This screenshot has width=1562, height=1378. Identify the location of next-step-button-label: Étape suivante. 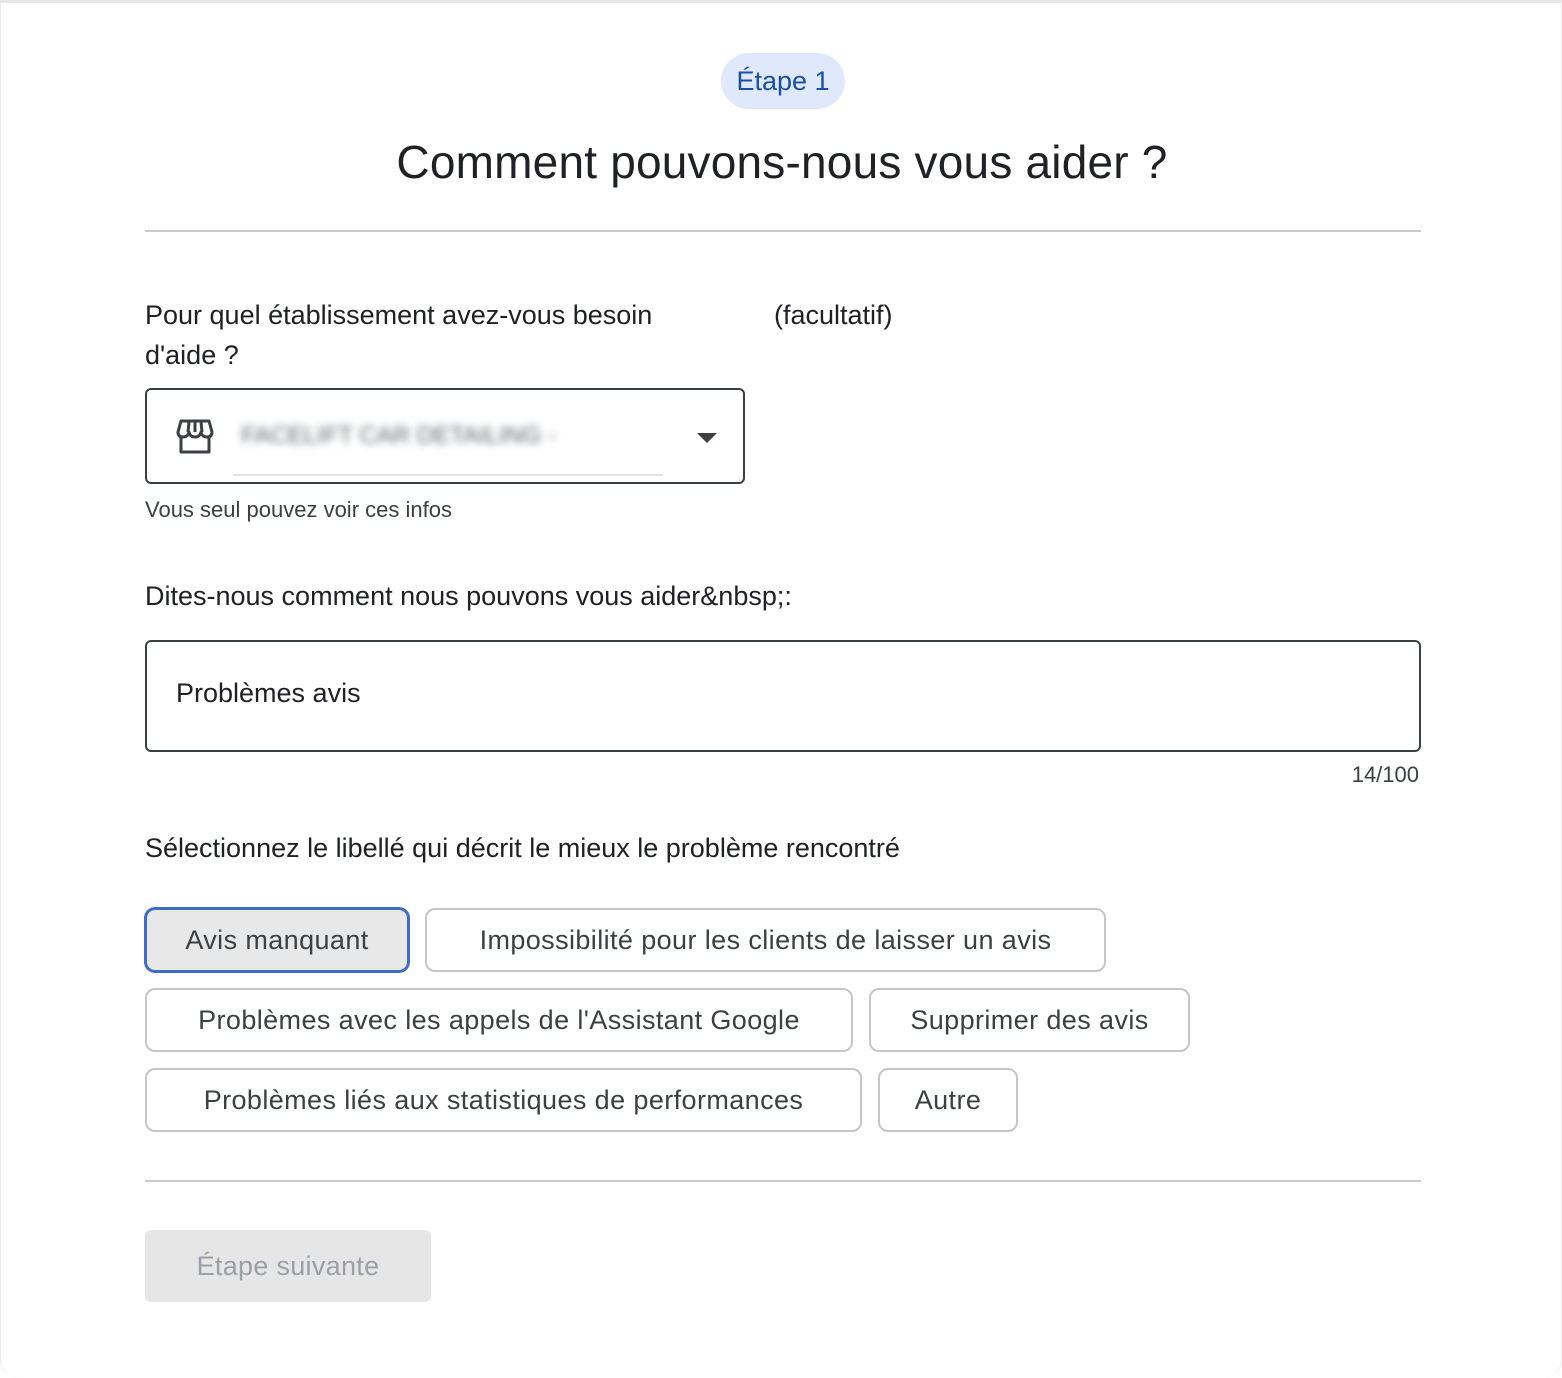
(288, 1265).